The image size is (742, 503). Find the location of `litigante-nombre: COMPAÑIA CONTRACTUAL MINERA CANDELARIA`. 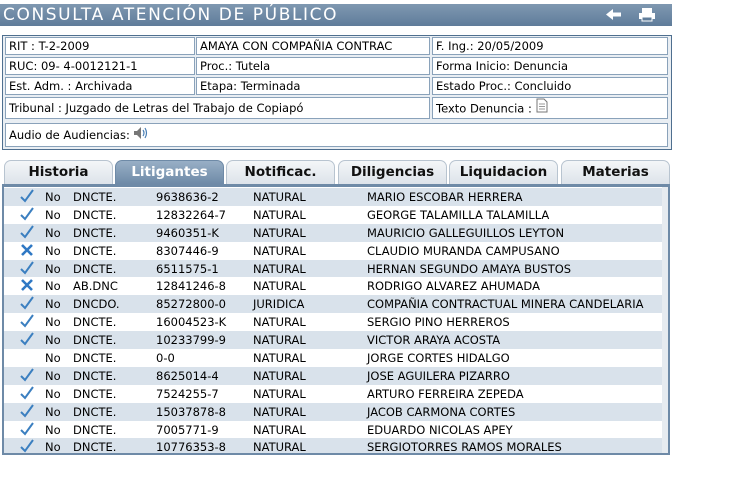

litigante-nombre: COMPAÑIA CONTRACTUAL MINERA CANDELARIA is located at coordinates (505, 304).